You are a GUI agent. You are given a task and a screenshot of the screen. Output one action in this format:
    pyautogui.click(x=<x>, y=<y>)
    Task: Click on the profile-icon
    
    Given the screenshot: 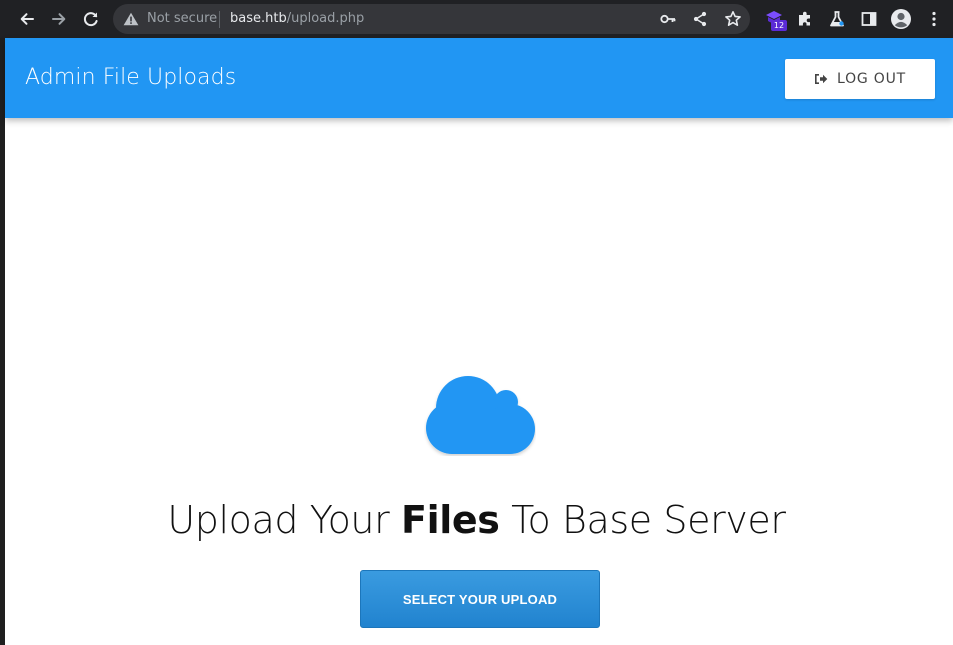 What is the action you would take?
    pyautogui.click(x=901, y=19)
    